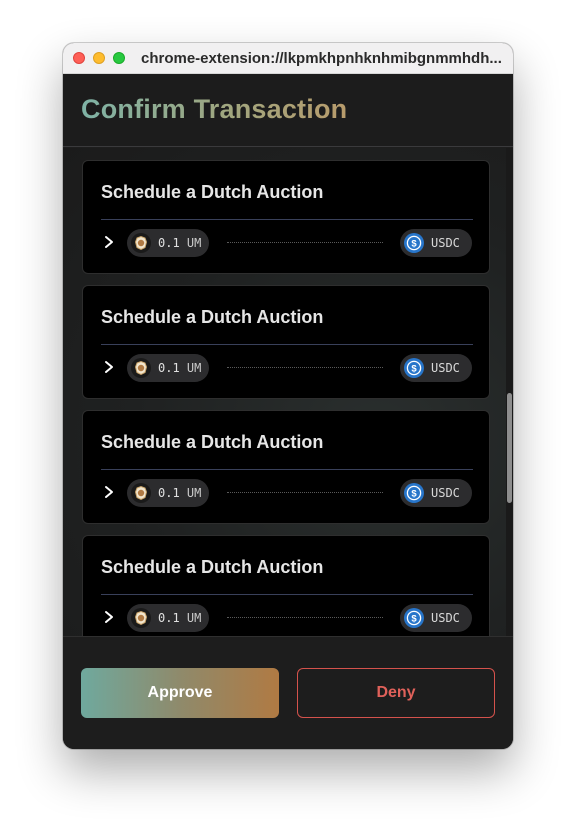  I want to click on window-minimize-button, so click(99, 58).